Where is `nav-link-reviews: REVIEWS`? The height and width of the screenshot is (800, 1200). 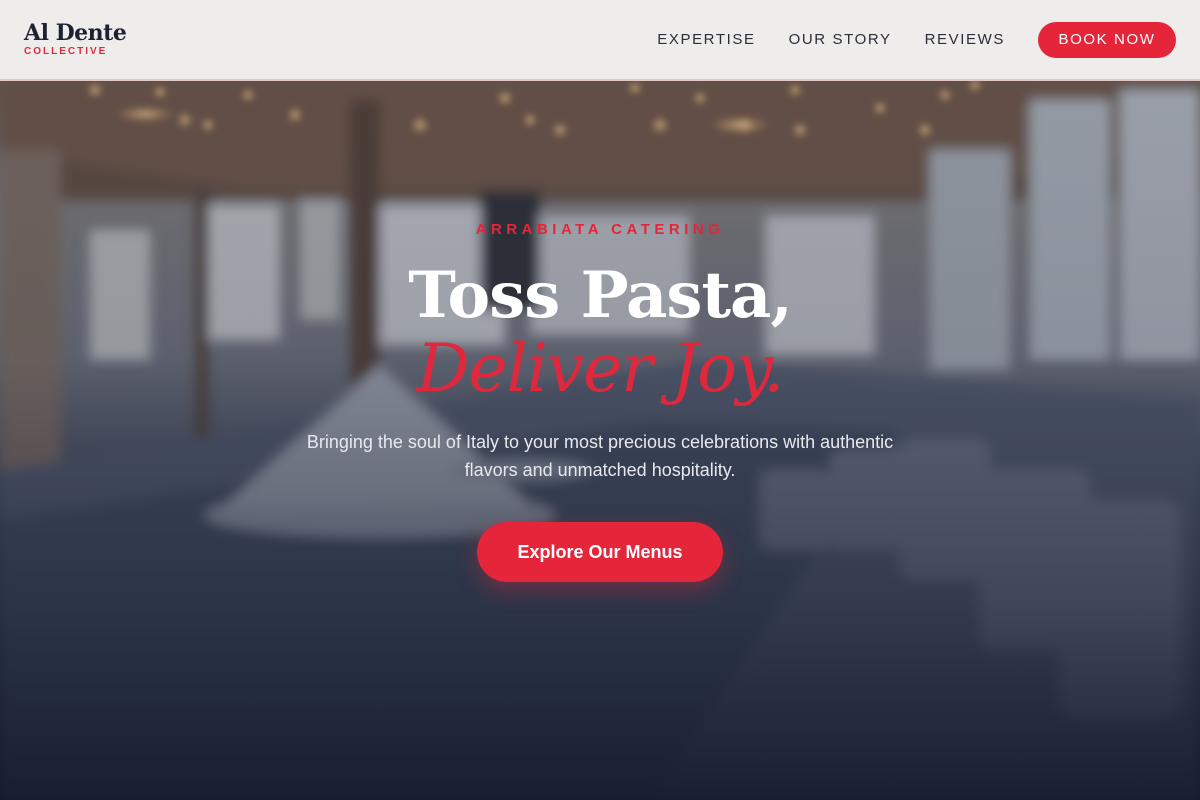 nav-link-reviews: REVIEWS is located at coordinates (965, 39).